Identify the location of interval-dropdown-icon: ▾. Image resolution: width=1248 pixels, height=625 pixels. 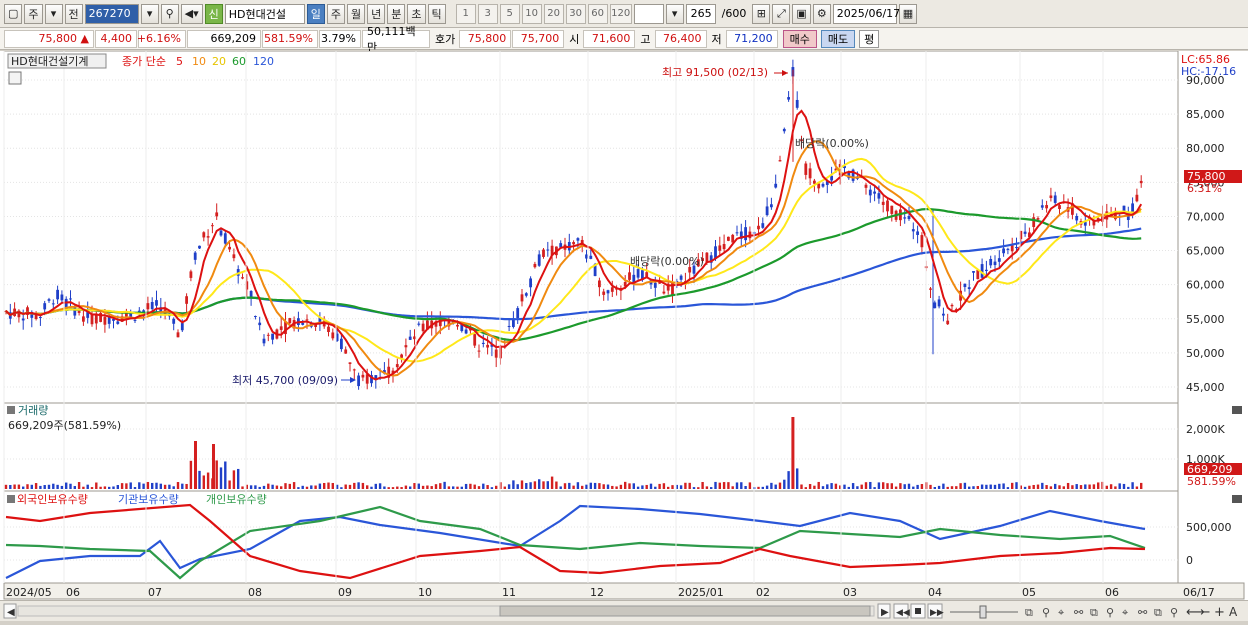
(674, 13).